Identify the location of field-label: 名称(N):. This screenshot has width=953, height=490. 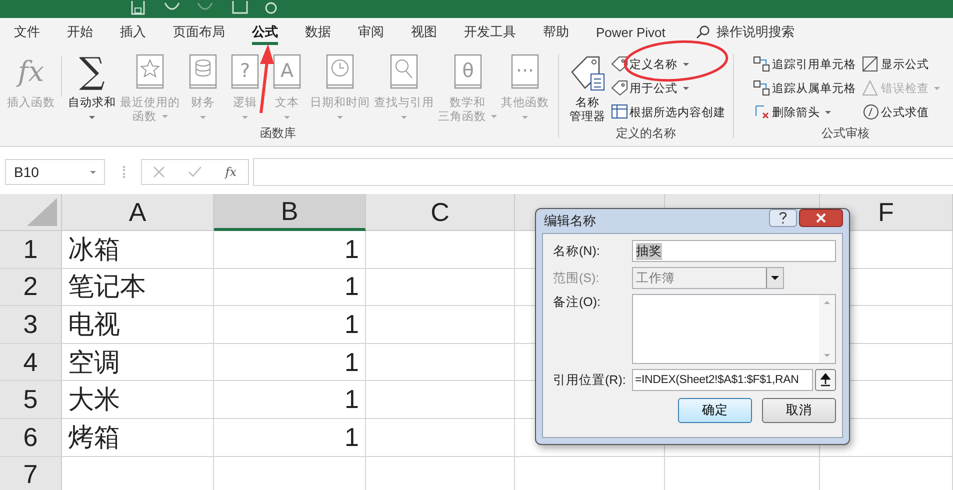
(576, 251).